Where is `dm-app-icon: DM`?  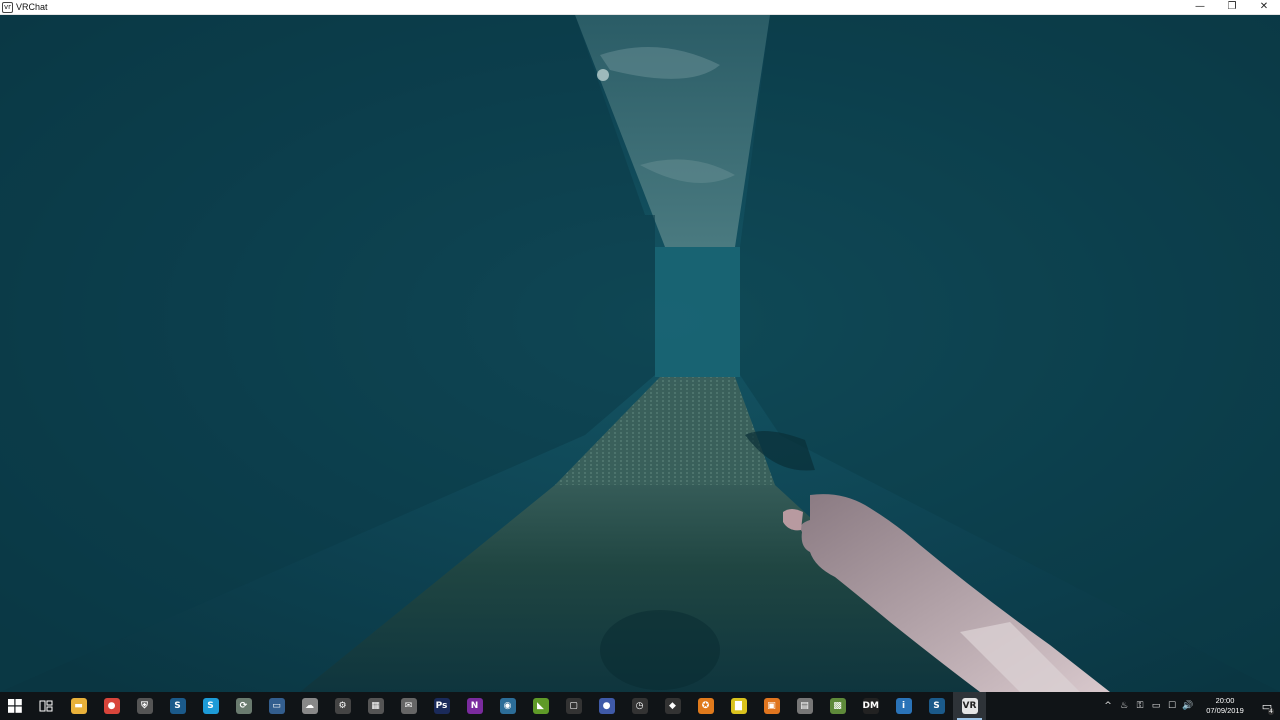 dm-app-icon: DM is located at coordinates (870, 706).